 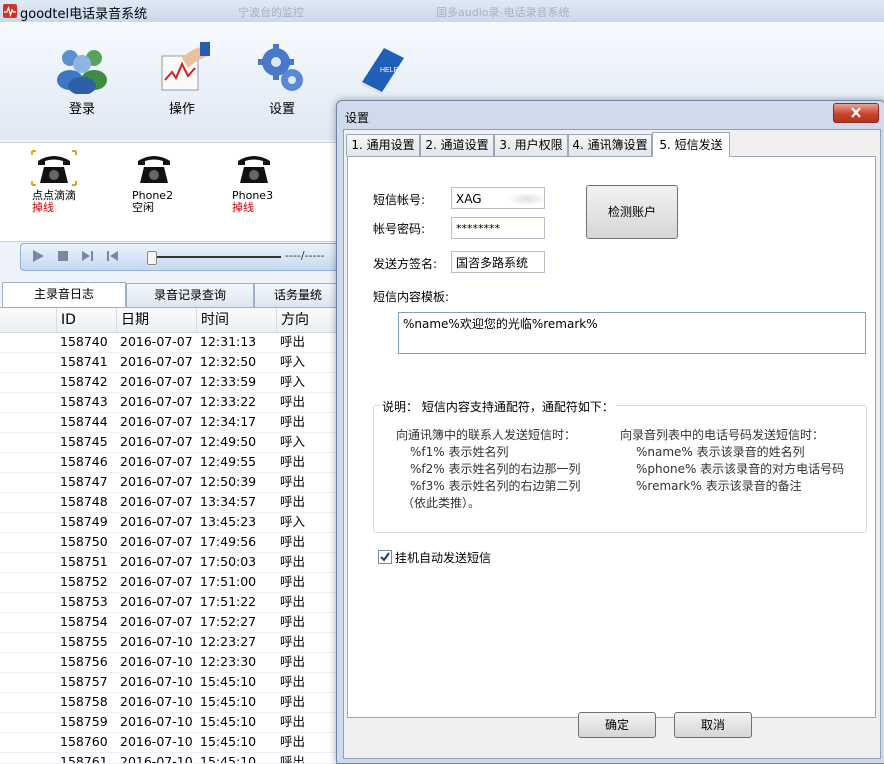 What do you see at coordinates (170, 622) in the screenshot?
I see `table-row: 158754 2016-07-07 17:52:27 呼出` at bounding box center [170, 622].